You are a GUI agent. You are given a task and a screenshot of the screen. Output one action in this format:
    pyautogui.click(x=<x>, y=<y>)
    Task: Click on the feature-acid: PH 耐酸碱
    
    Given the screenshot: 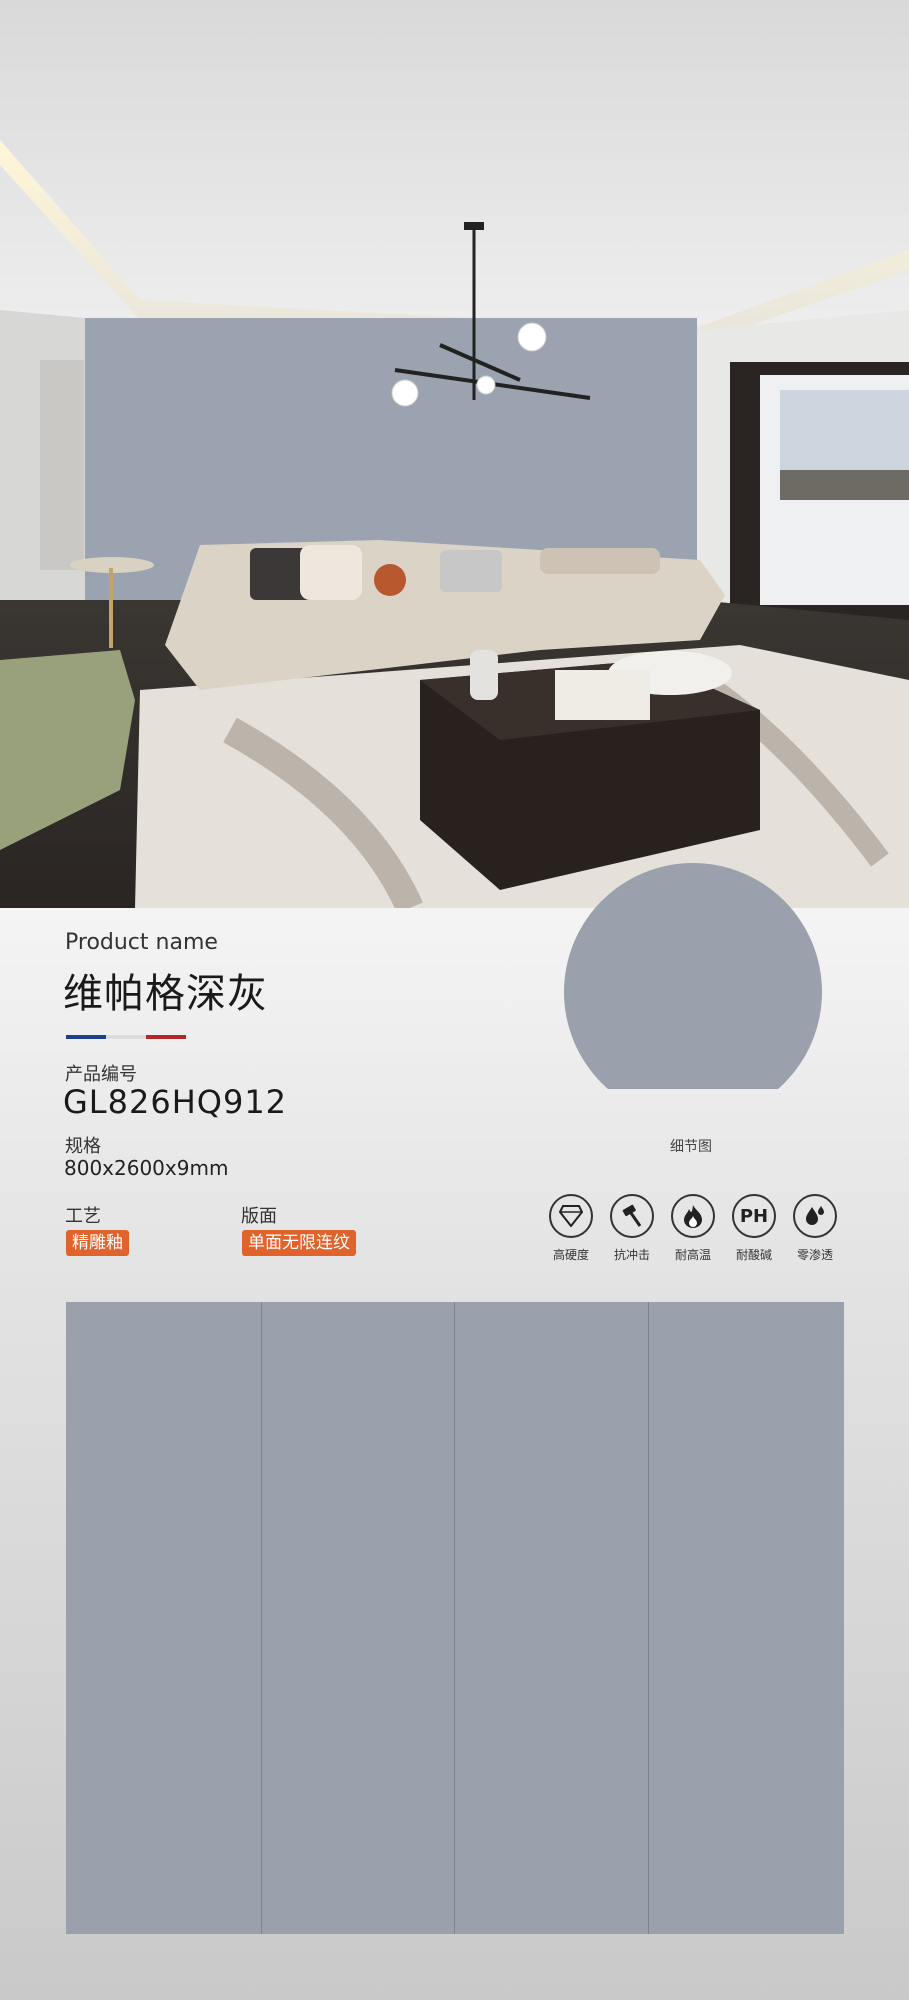 What is the action you would take?
    pyautogui.click(x=754, y=1228)
    